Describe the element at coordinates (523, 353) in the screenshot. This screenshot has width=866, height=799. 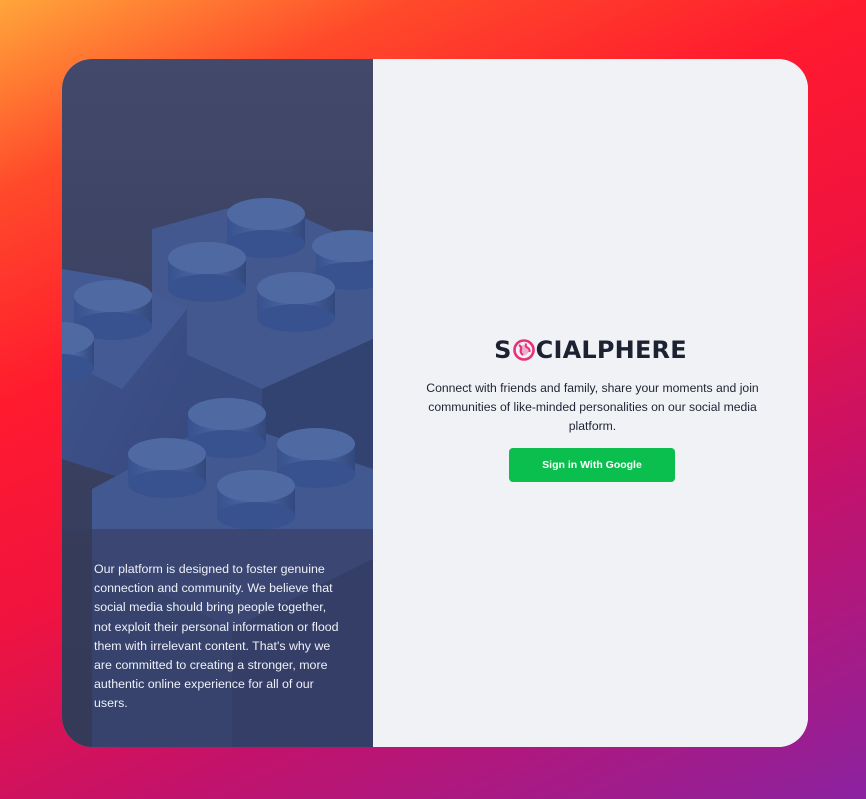
I see `globe-icon` at that location.